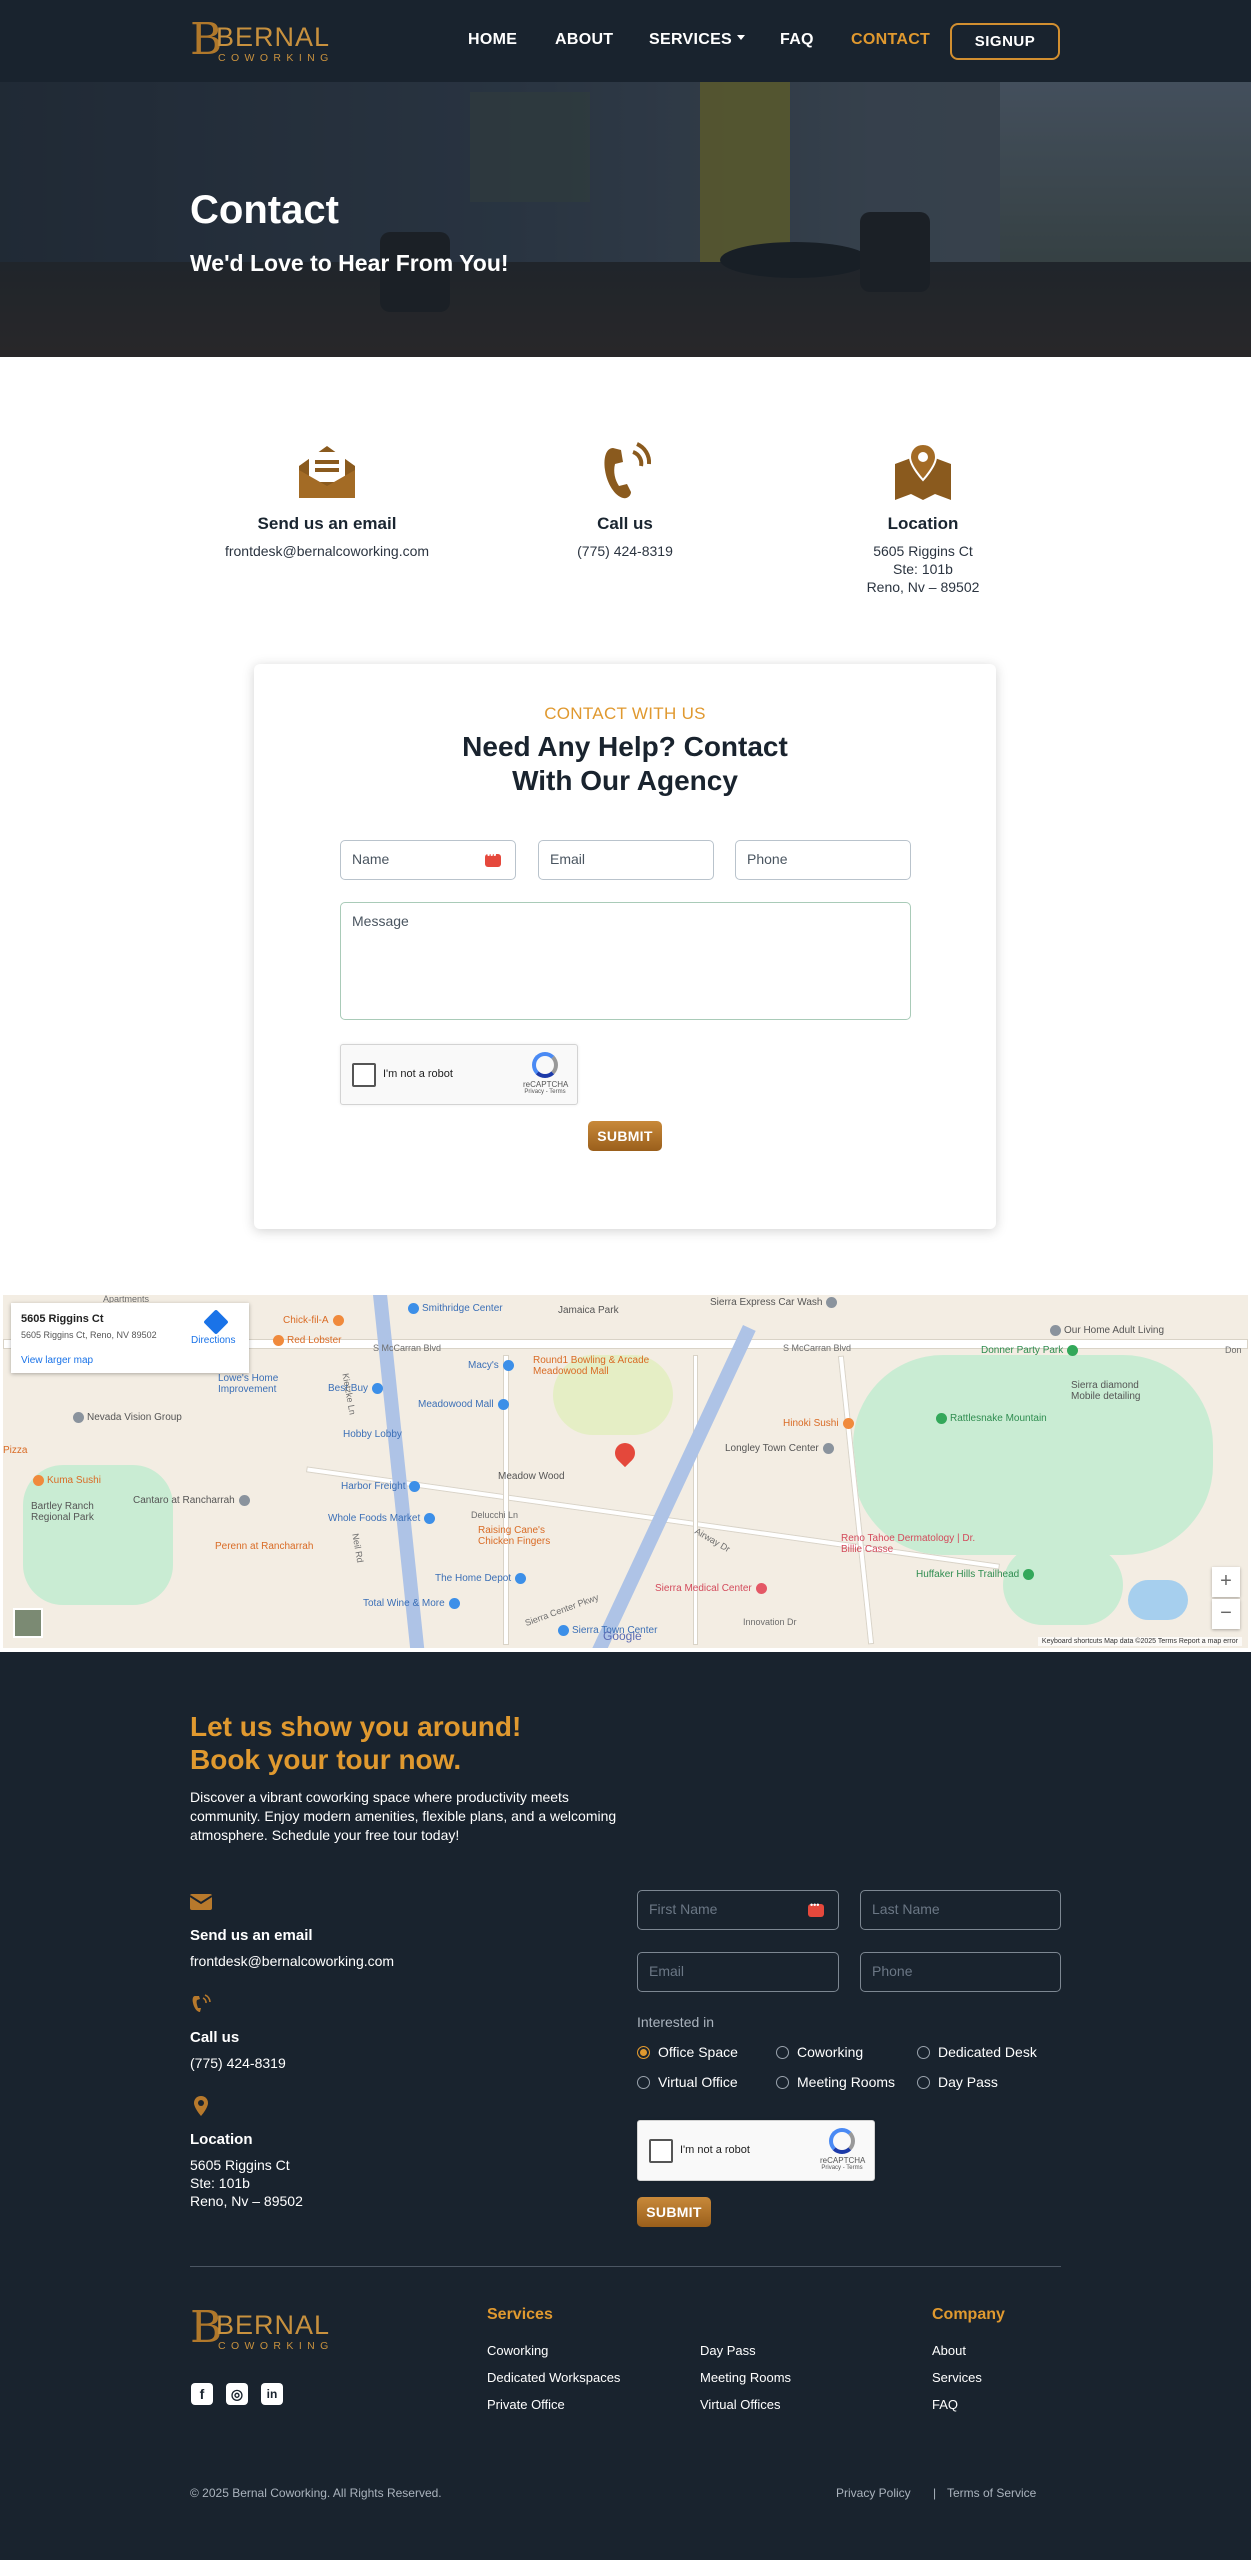 Image resolution: width=1251 pixels, height=2560 pixels. I want to click on message-field: Message, so click(625, 961).